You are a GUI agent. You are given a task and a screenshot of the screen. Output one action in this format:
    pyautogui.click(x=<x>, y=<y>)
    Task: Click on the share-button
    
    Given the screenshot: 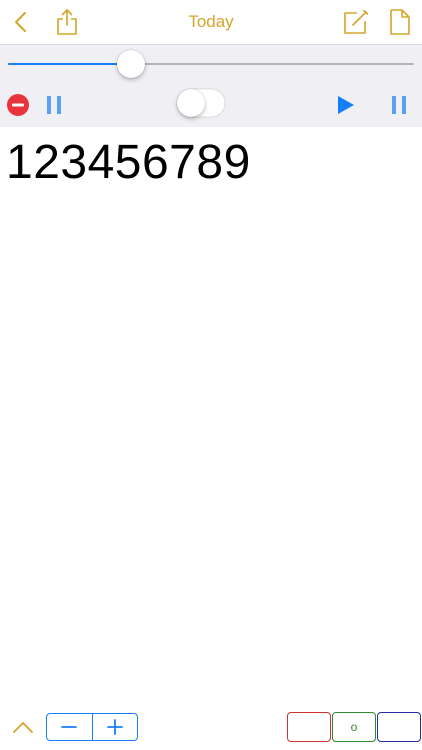 What is the action you would take?
    pyautogui.click(x=67, y=22)
    